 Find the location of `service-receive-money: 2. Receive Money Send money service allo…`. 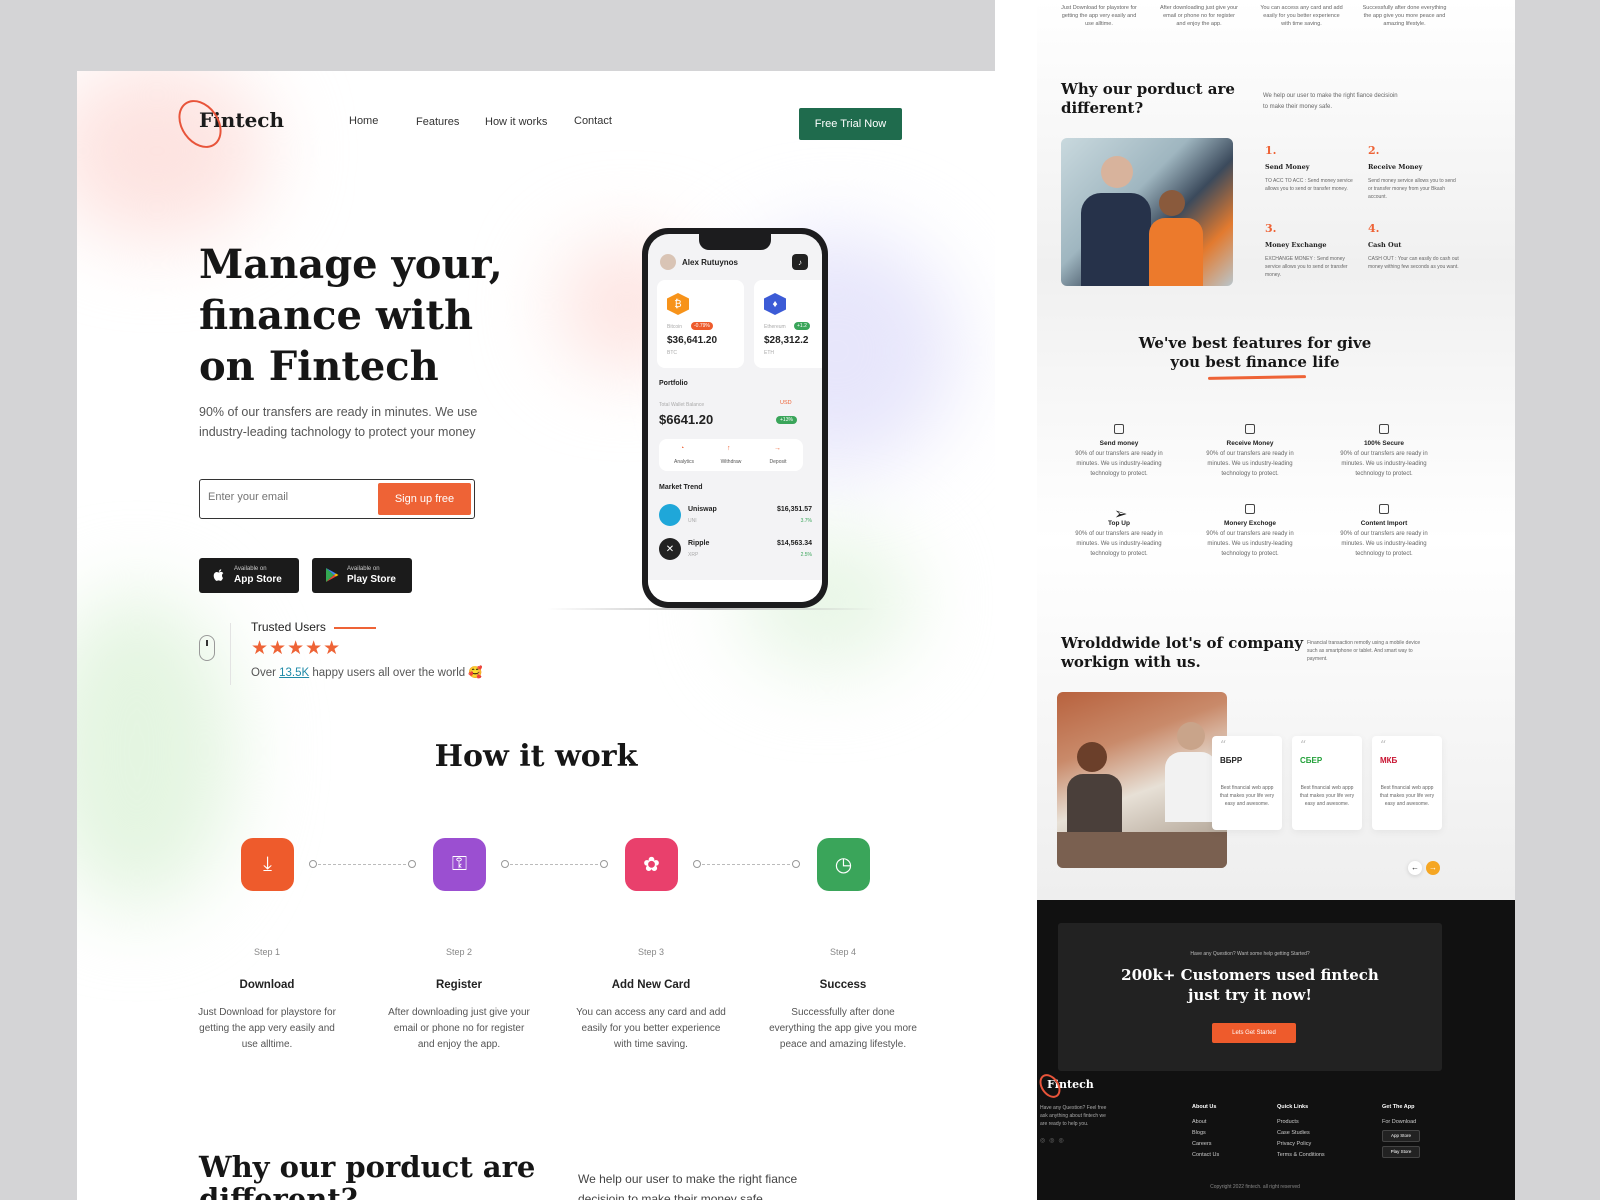

service-receive-money: 2. Receive Money Send money service allo… is located at coordinates (1414, 172).